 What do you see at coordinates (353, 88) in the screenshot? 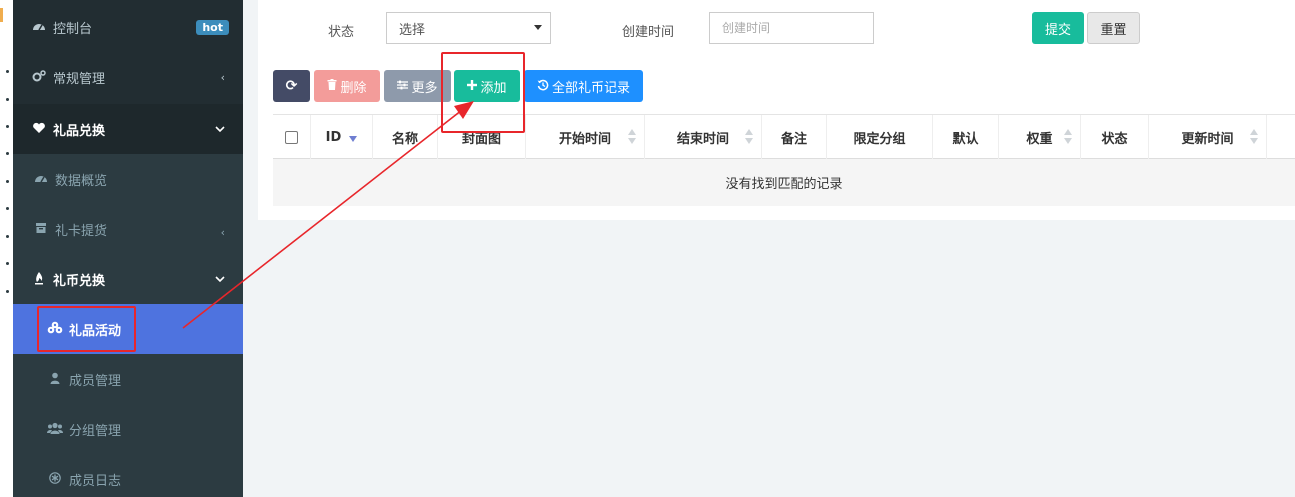
I see `delete-label: 删除` at bounding box center [353, 88].